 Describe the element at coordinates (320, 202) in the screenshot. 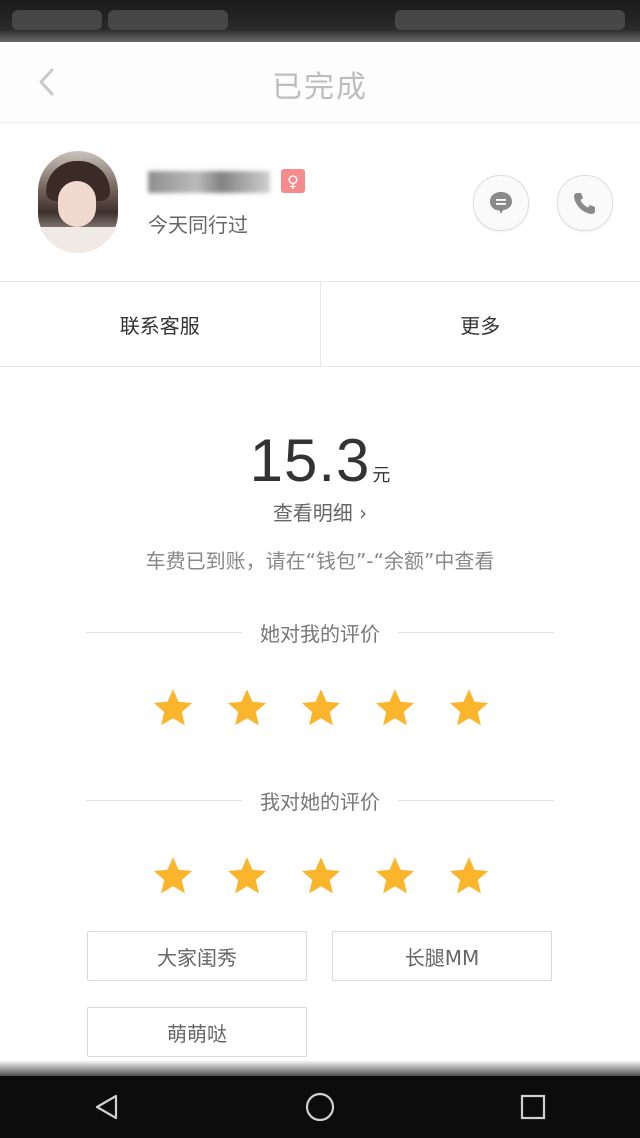

I see `passenger-profile: ♀ 今天同行过` at that location.